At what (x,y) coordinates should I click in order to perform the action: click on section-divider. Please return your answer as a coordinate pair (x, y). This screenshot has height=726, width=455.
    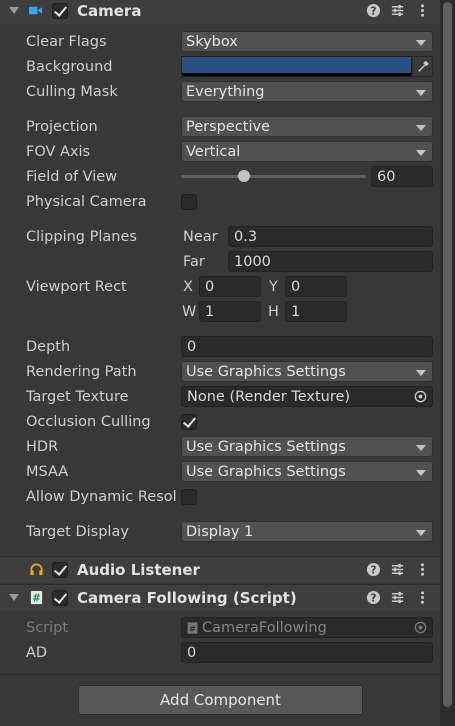
    Looking at the image, I should click on (220, 674).